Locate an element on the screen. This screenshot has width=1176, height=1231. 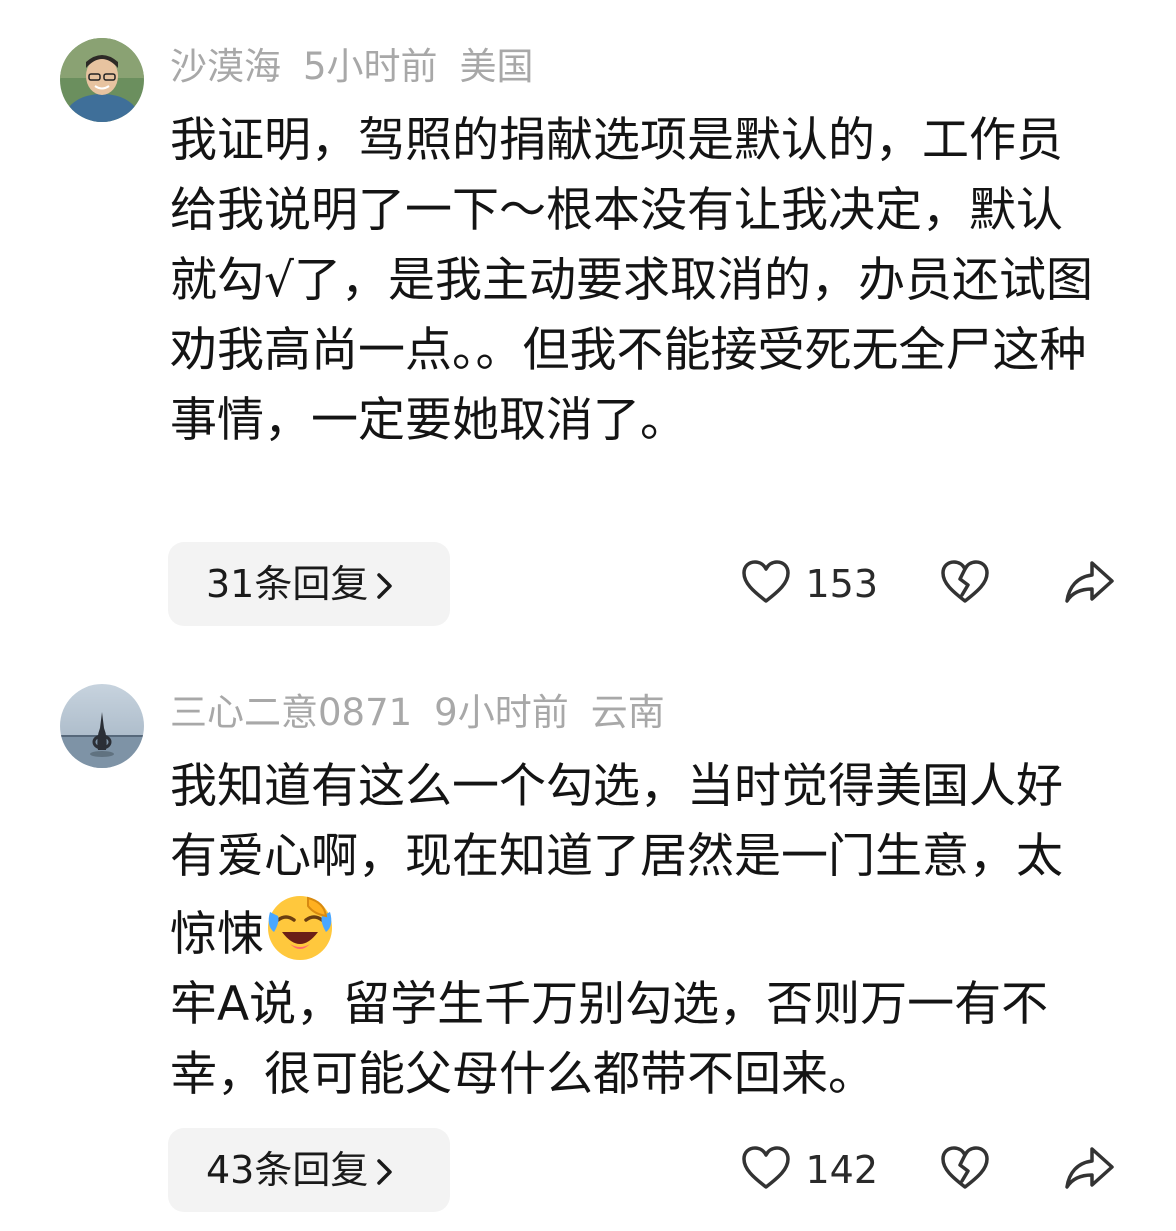
view-replies-button: 31条回复 is located at coordinates (309, 584).